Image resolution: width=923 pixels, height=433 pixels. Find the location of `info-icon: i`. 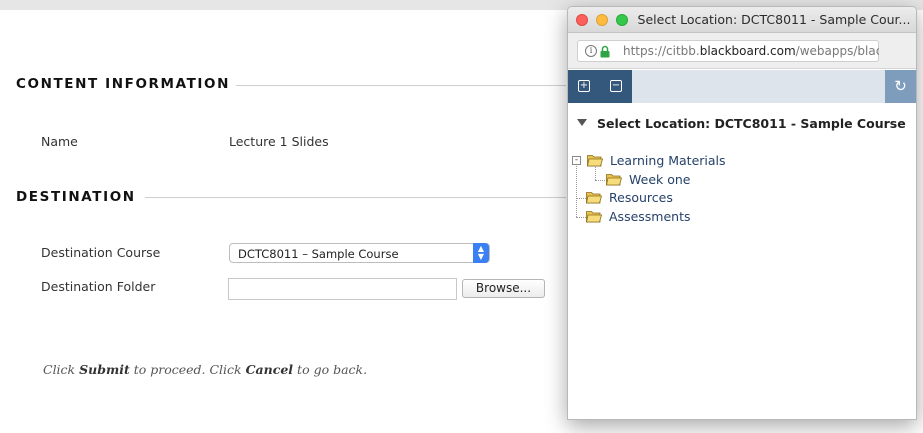

info-icon: i is located at coordinates (591, 51).